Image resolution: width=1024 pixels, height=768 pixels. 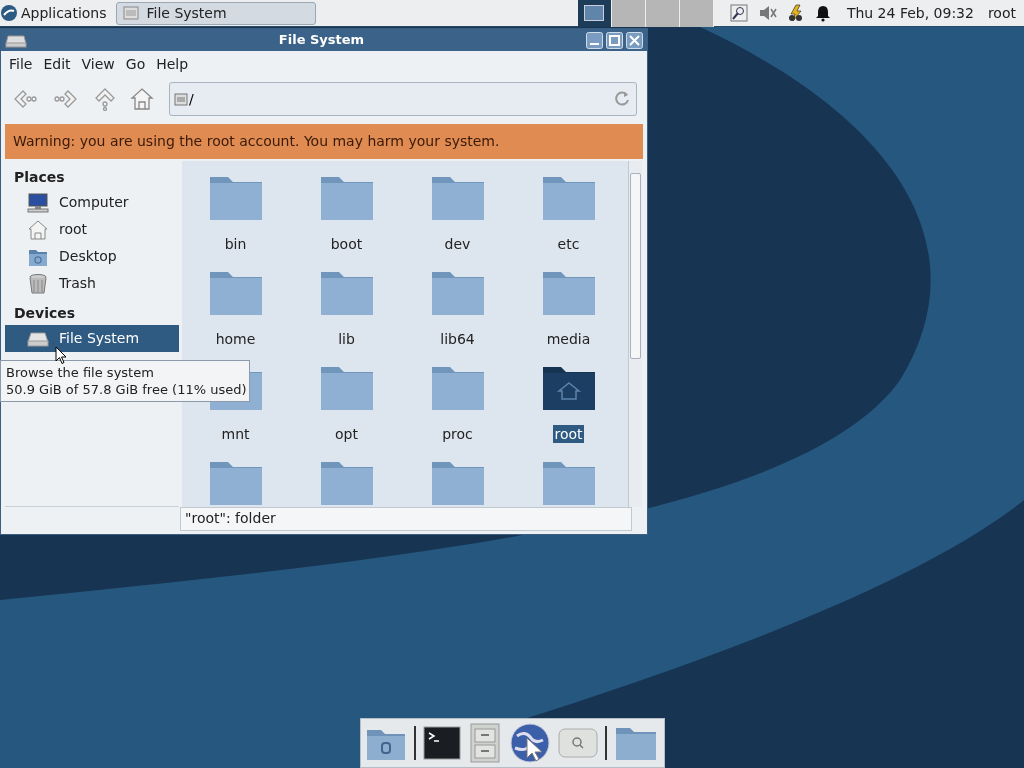 What do you see at coordinates (64, 13) in the screenshot?
I see `applications-menu: Applications` at bounding box center [64, 13].